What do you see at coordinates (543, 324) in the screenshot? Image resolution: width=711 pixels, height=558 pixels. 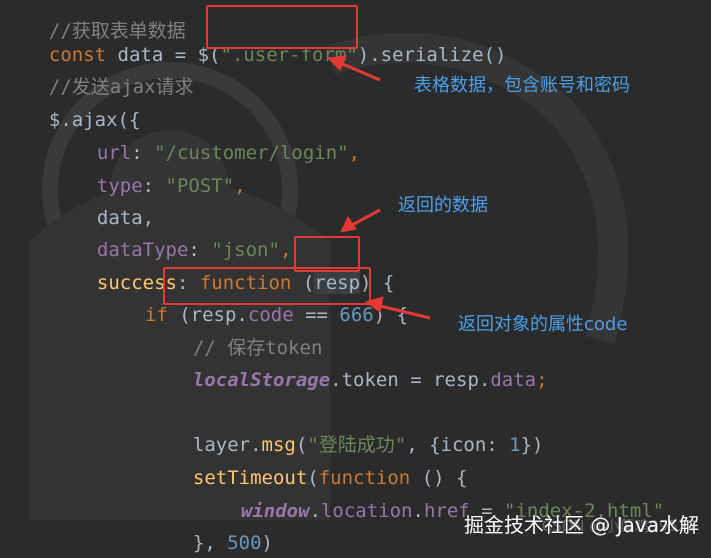 I see `annotation-code-property: 返回对象的属性code` at bounding box center [543, 324].